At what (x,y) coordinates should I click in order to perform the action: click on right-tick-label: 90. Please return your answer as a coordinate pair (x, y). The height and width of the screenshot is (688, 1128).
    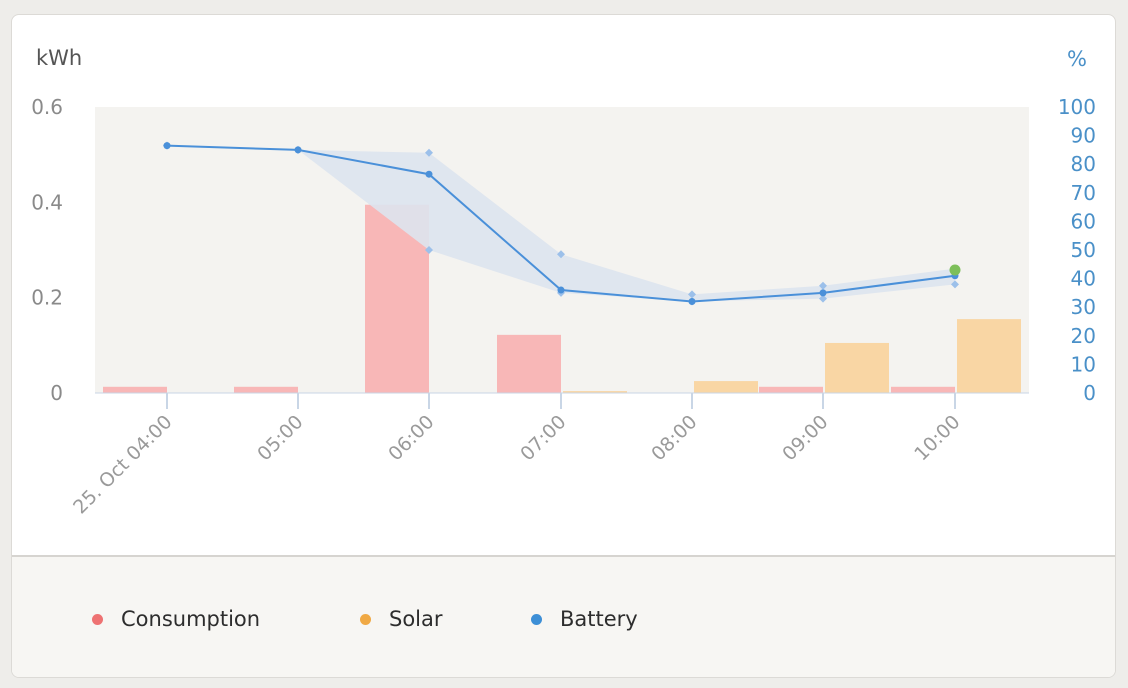
    Looking at the image, I should click on (1083, 136).